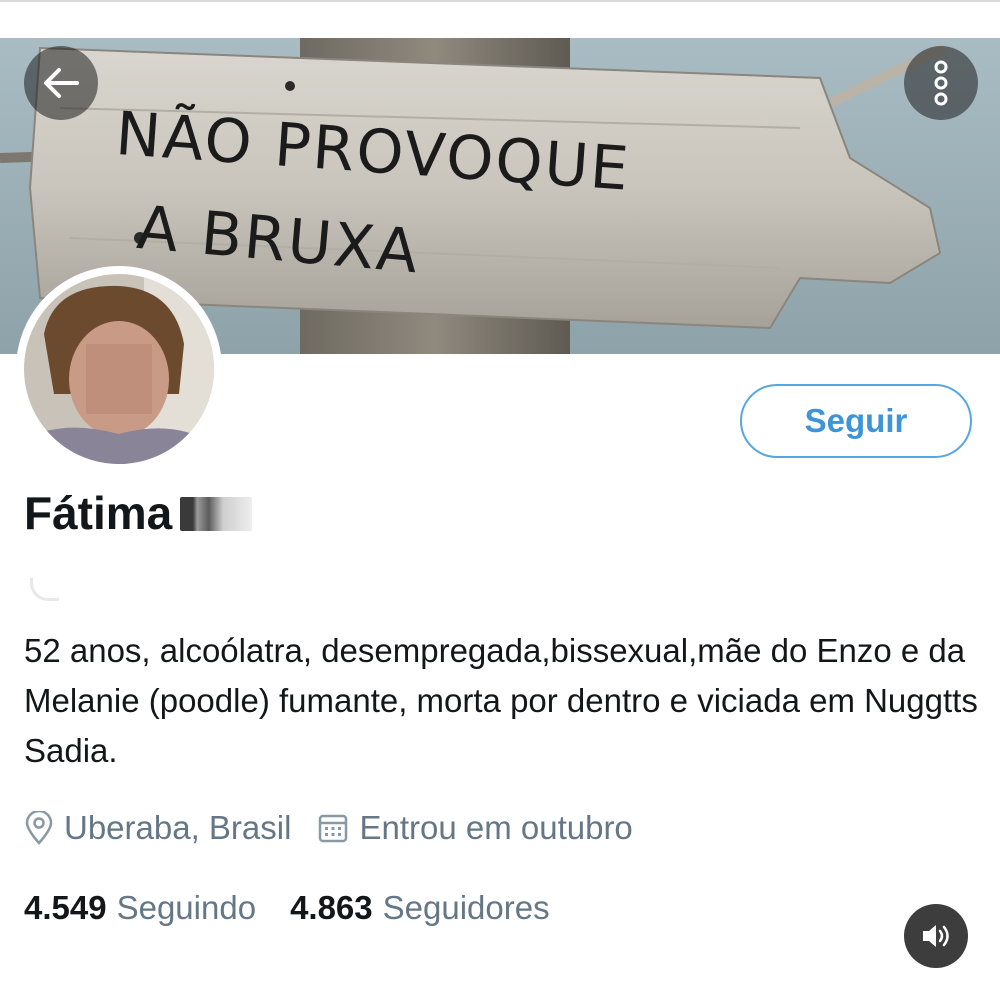 This screenshot has height=992, width=1000. What do you see at coordinates (65, 907) in the screenshot?
I see `following-count: 4.549` at bounding box center [65, 907].